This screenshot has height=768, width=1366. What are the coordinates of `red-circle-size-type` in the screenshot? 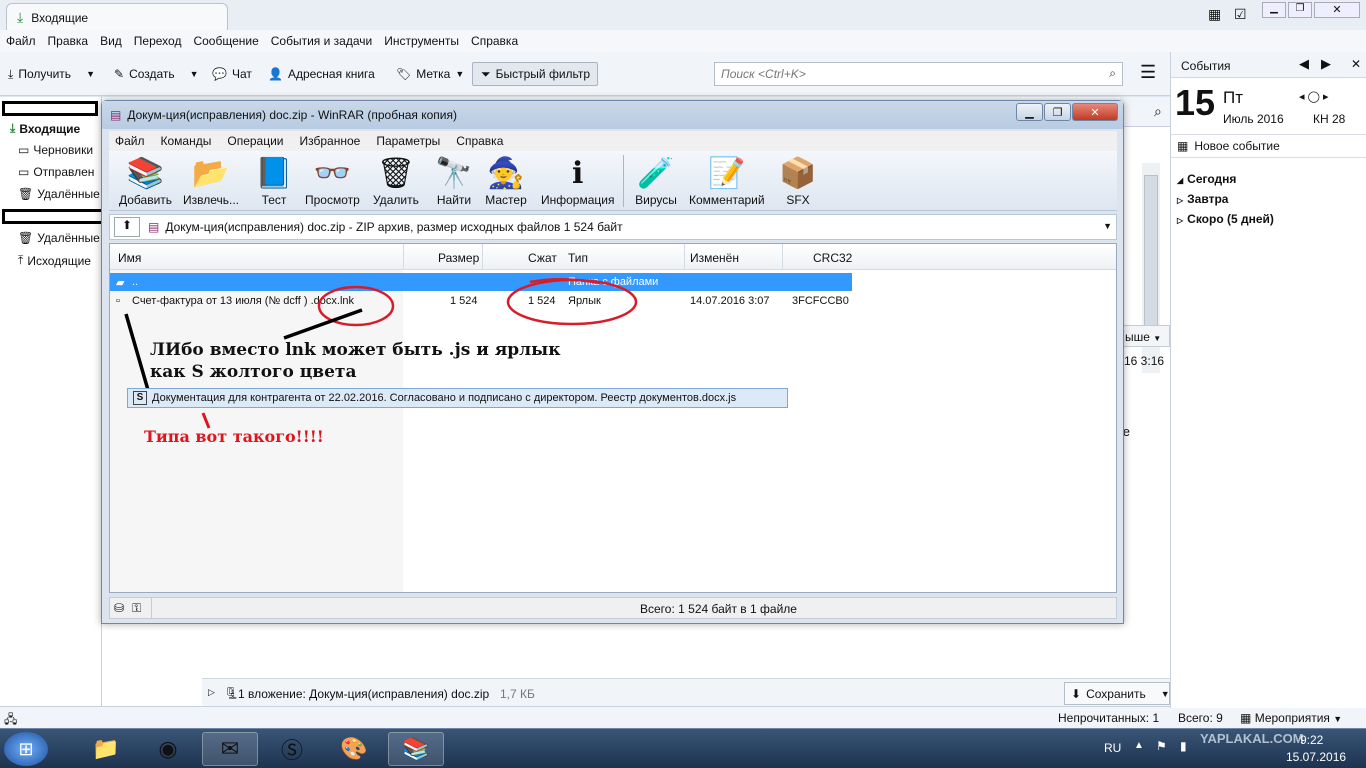 It's located at (572, 302).